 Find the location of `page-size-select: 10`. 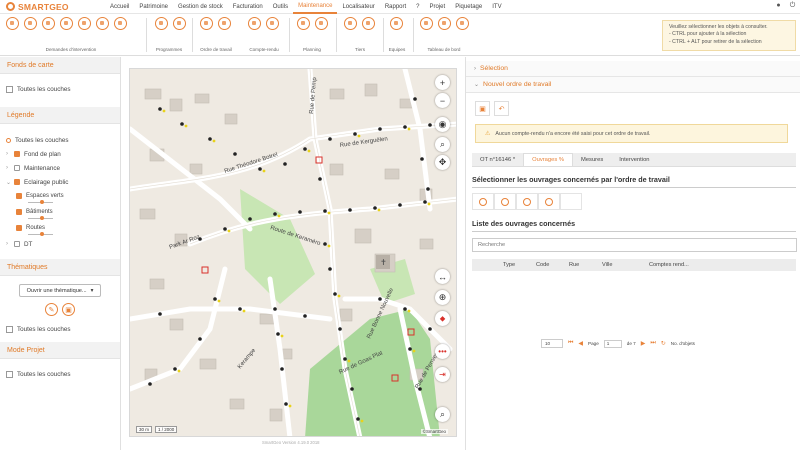

page-size-select: 10 is located at coordinates (552, 343).